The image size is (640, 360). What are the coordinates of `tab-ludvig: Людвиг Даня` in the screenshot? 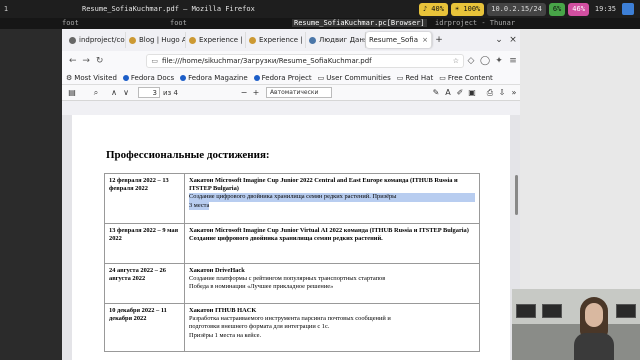 It's located at (336, 40).